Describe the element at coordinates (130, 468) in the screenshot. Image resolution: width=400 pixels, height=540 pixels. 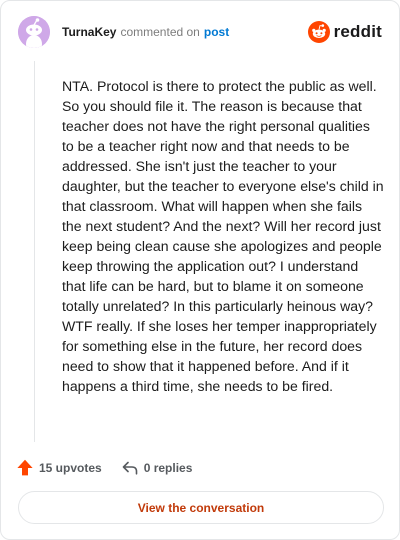
I see `reply-arrow-icon` at that location.